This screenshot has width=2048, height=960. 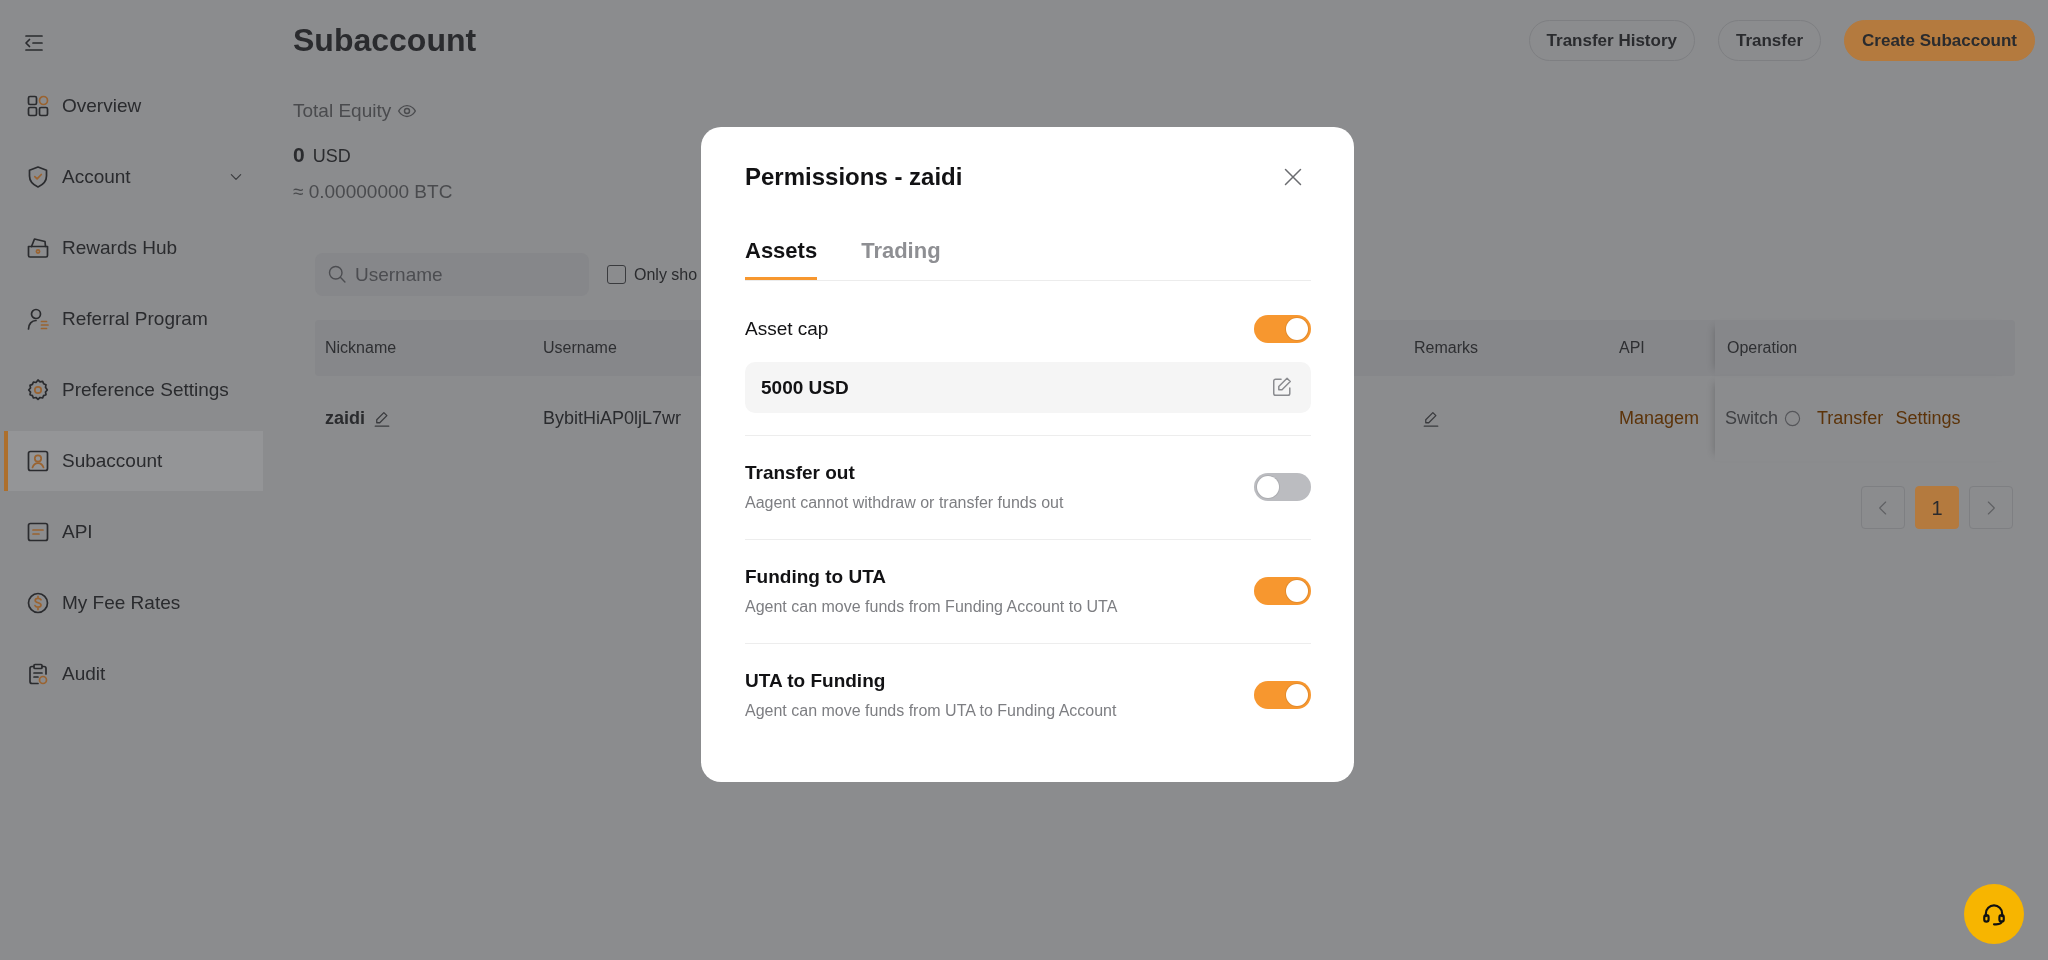 I want to click on sidebar-item: My Fee Rates, so click(x=133, y=603).